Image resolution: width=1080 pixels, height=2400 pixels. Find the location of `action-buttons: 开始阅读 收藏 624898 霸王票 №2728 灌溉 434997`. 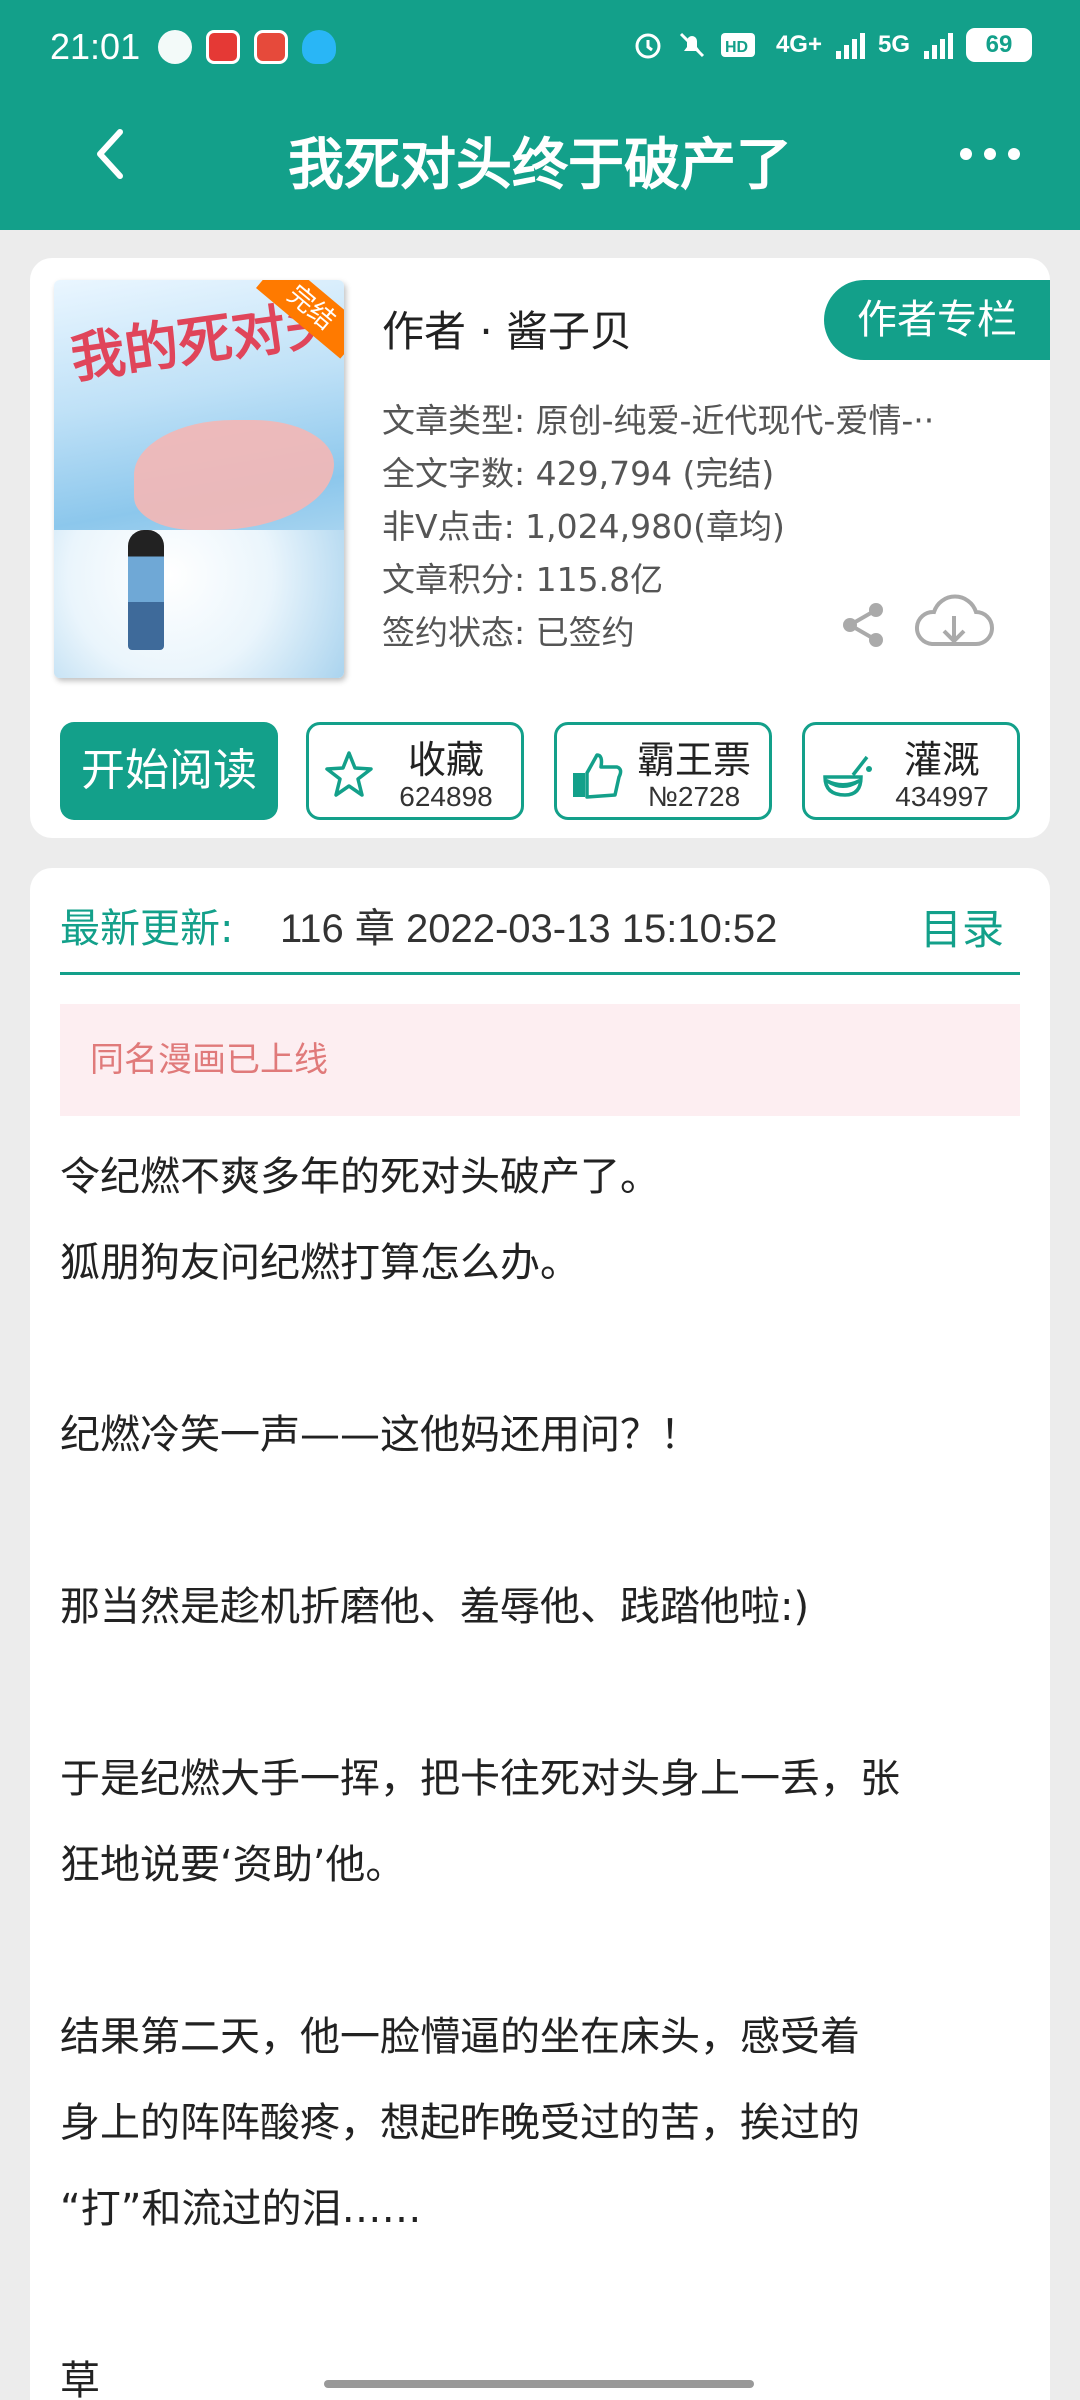

action-buttons: 开始阅读 收藏 624898 霸王票 №2728 灌溉 434997 is located at coordinates (540, 771).